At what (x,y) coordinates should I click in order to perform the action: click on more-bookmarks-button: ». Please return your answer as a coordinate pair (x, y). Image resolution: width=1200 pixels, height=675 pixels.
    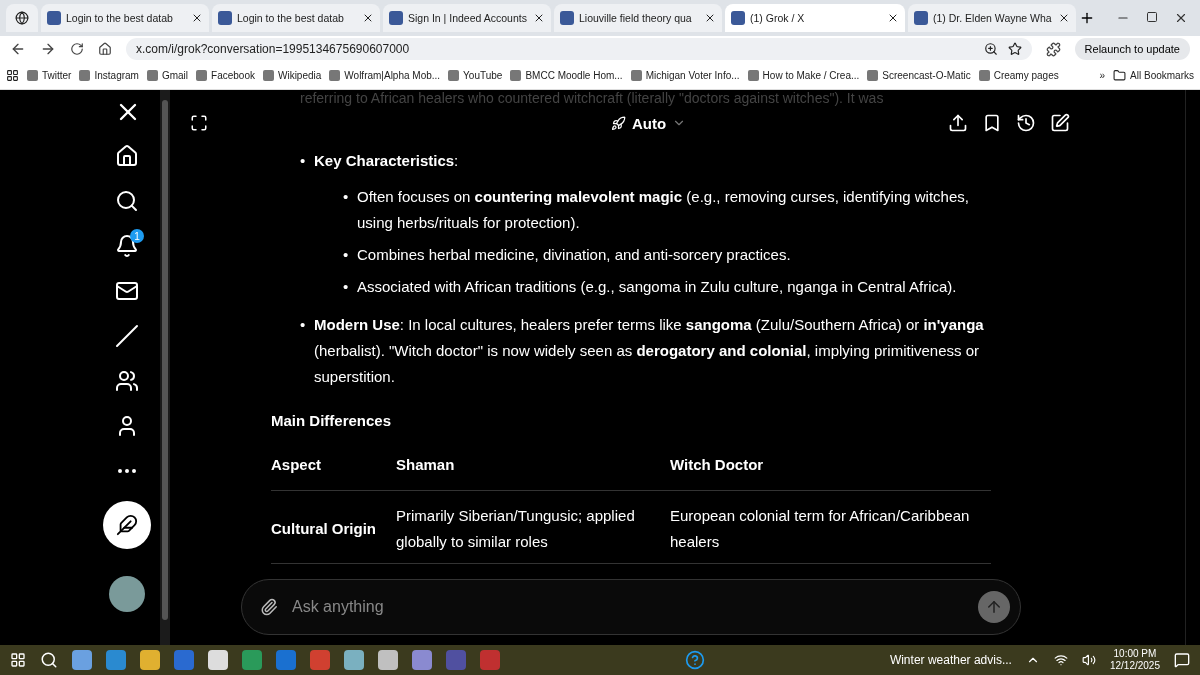
    Looking at the image, I should click on (1102, 75).